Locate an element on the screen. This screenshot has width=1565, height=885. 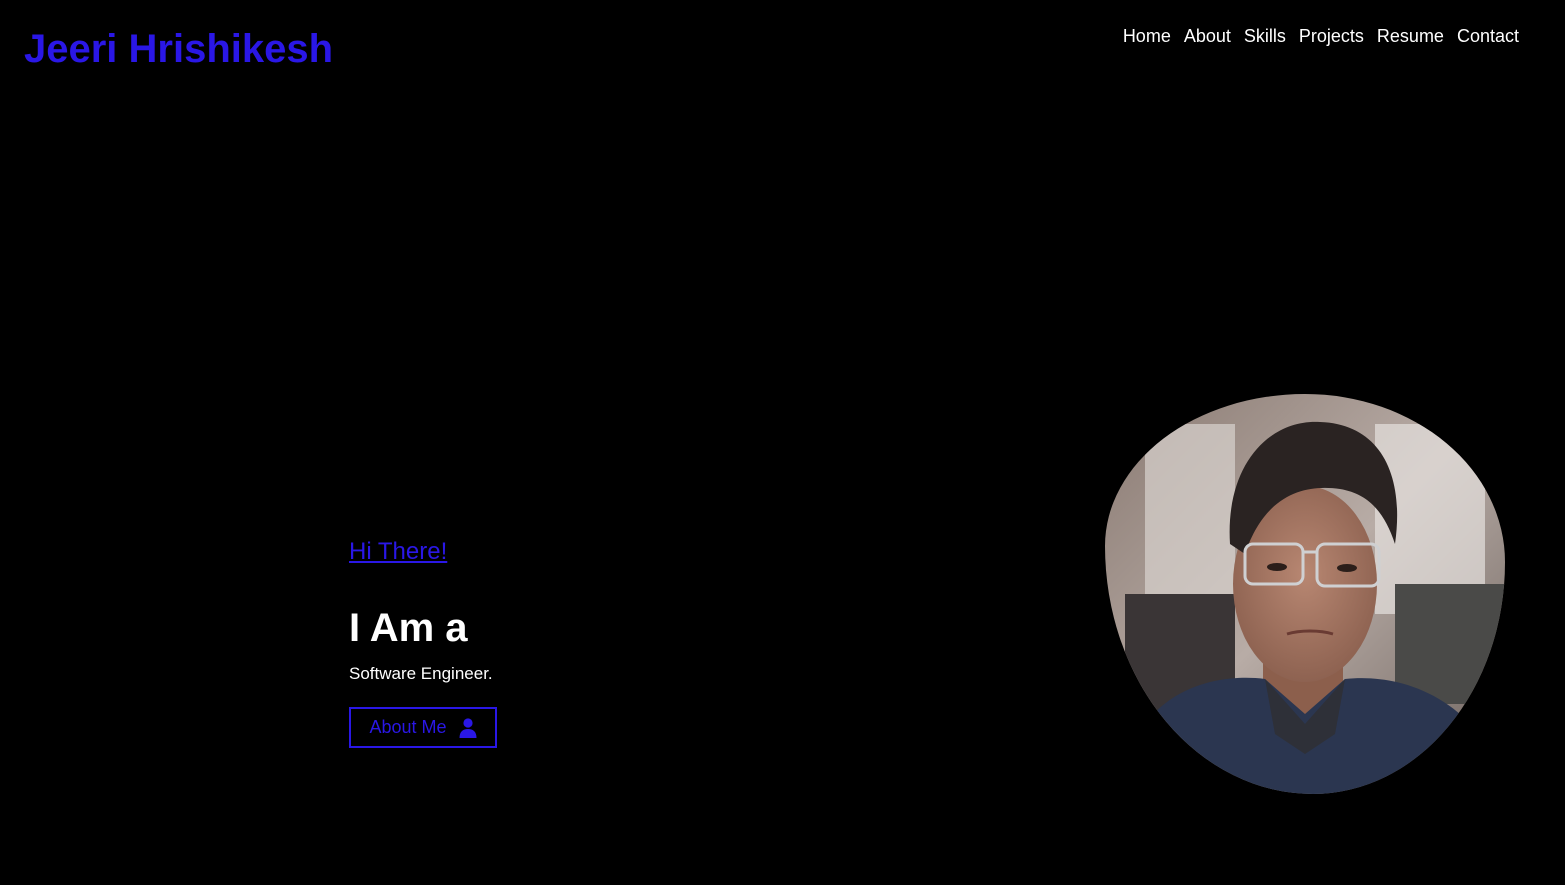
brand-logo: Jeeri Hrishikesh is located at coordinates (178, 49).